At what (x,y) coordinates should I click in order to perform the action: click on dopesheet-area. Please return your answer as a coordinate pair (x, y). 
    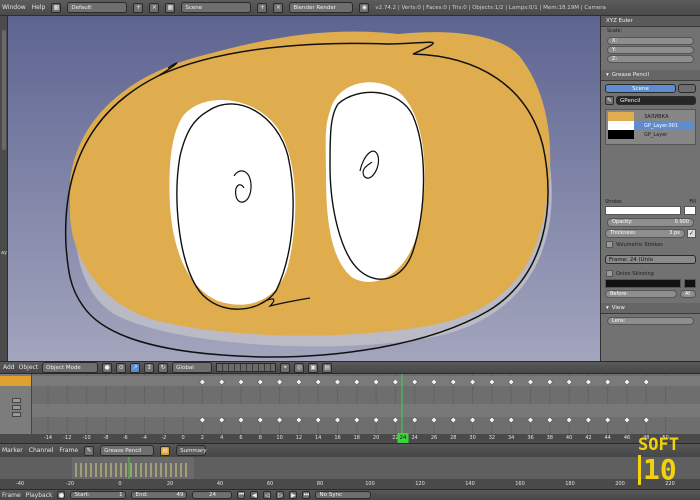
    Looking at the image, I should click on (350, 408).